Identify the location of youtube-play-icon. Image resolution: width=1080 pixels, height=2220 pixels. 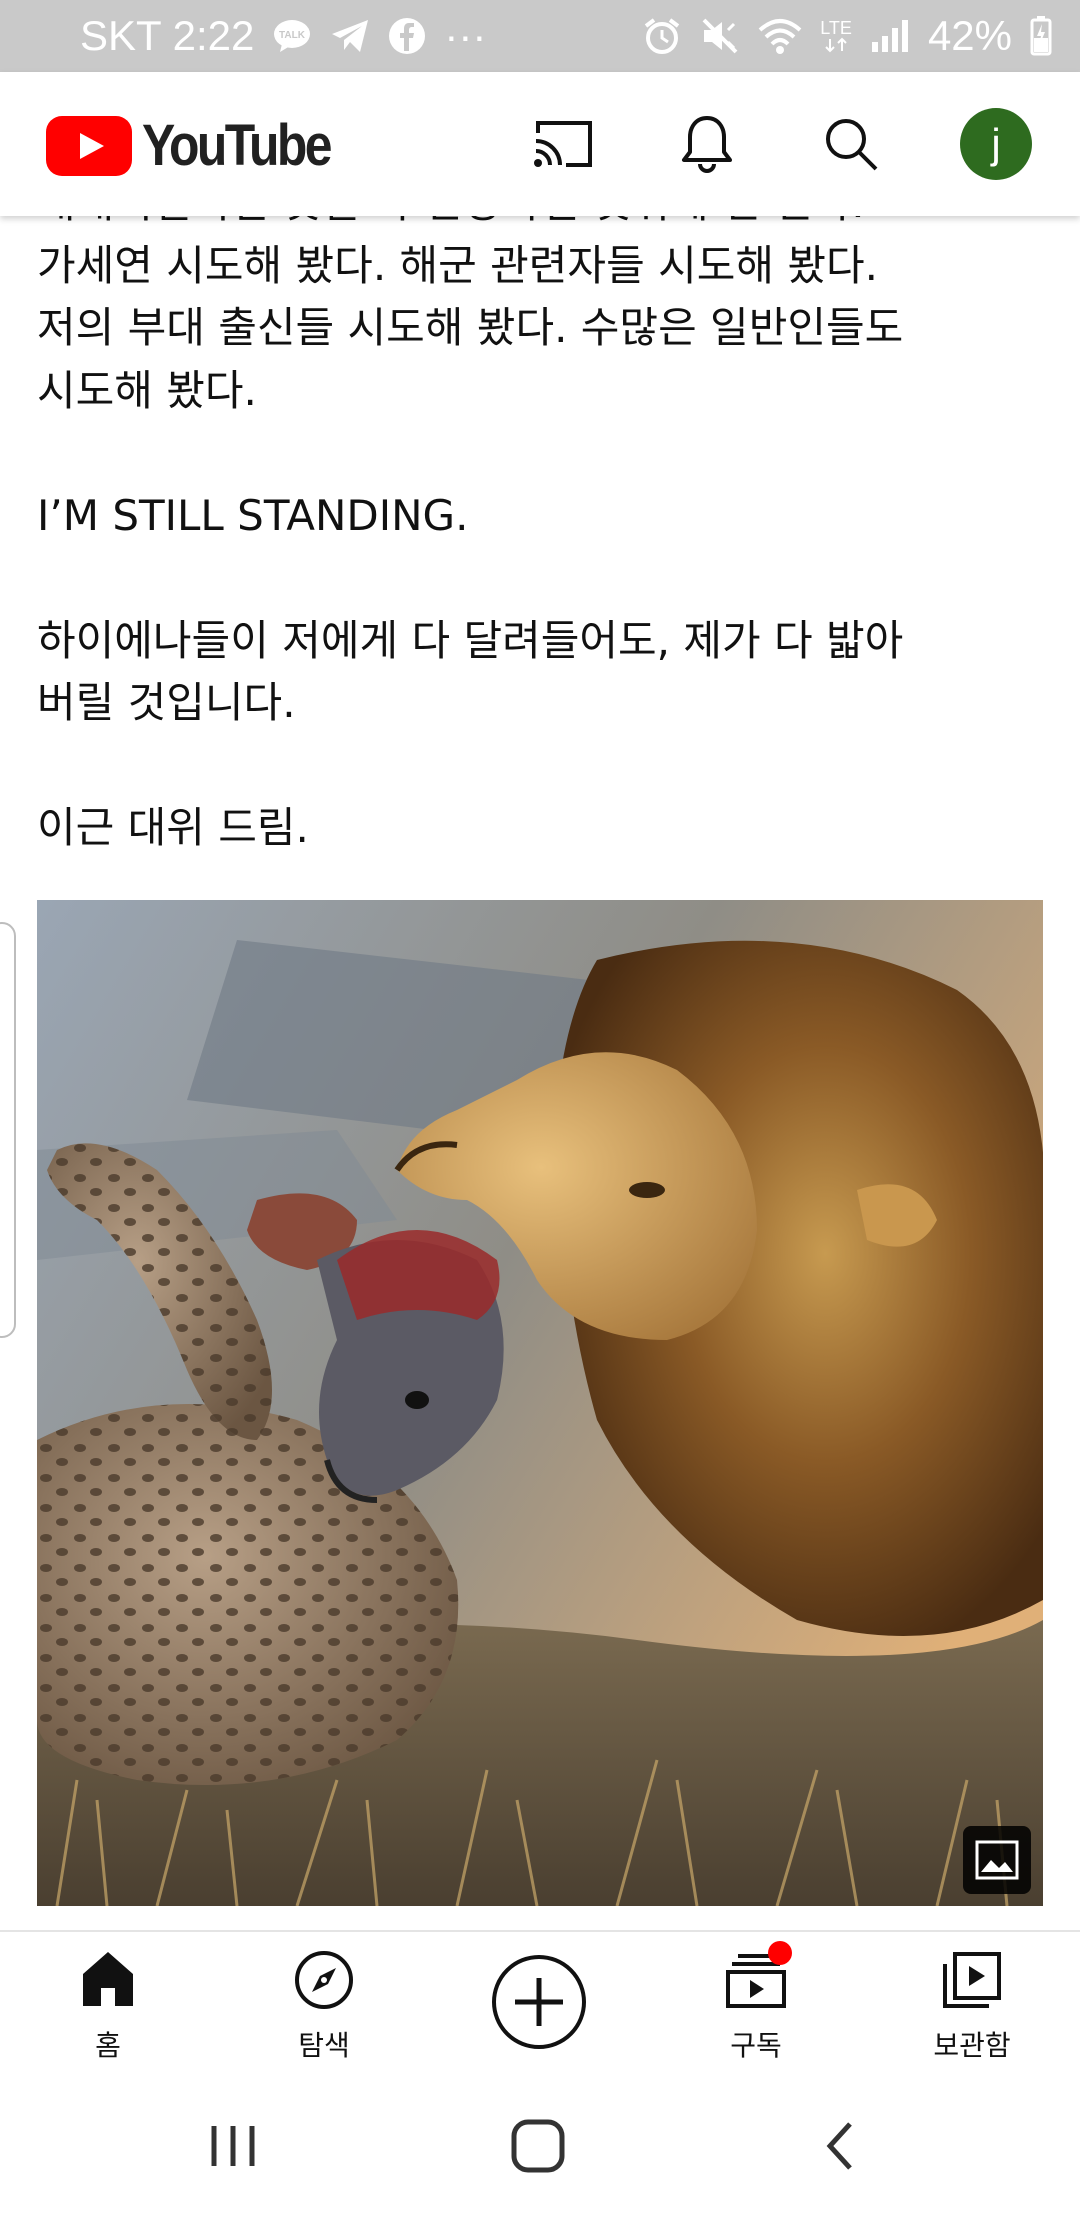
(89, 146).